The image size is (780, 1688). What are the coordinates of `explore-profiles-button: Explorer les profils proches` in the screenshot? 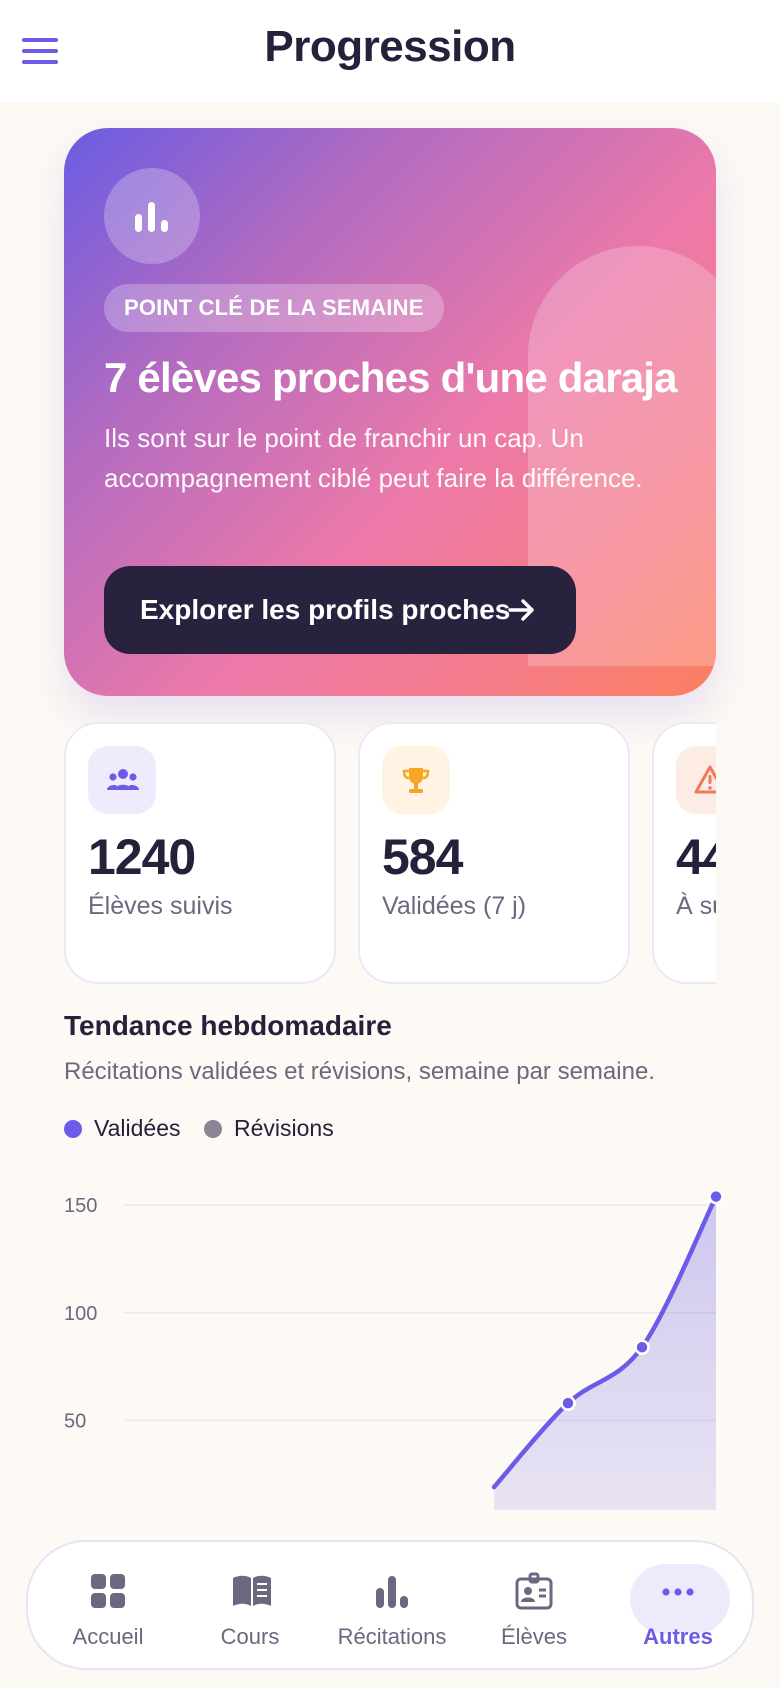 It's located at (340, 610).